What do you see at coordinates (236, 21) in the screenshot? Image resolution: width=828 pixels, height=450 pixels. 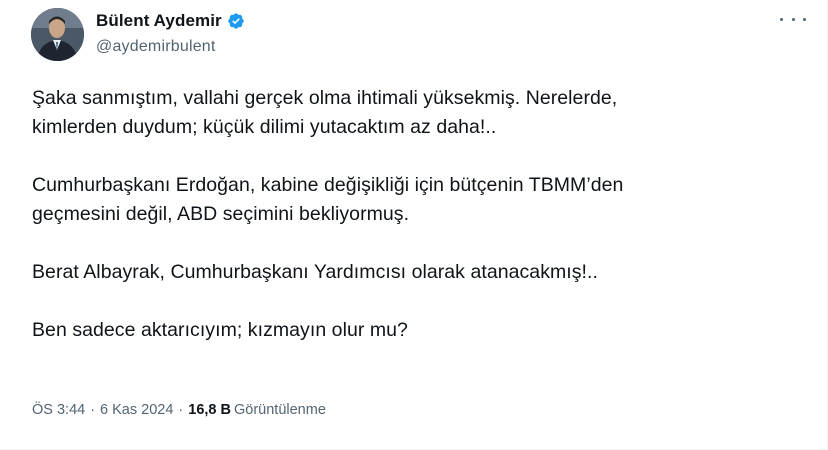 I see `verified-badge-icon` at bounding box center [236, 21].